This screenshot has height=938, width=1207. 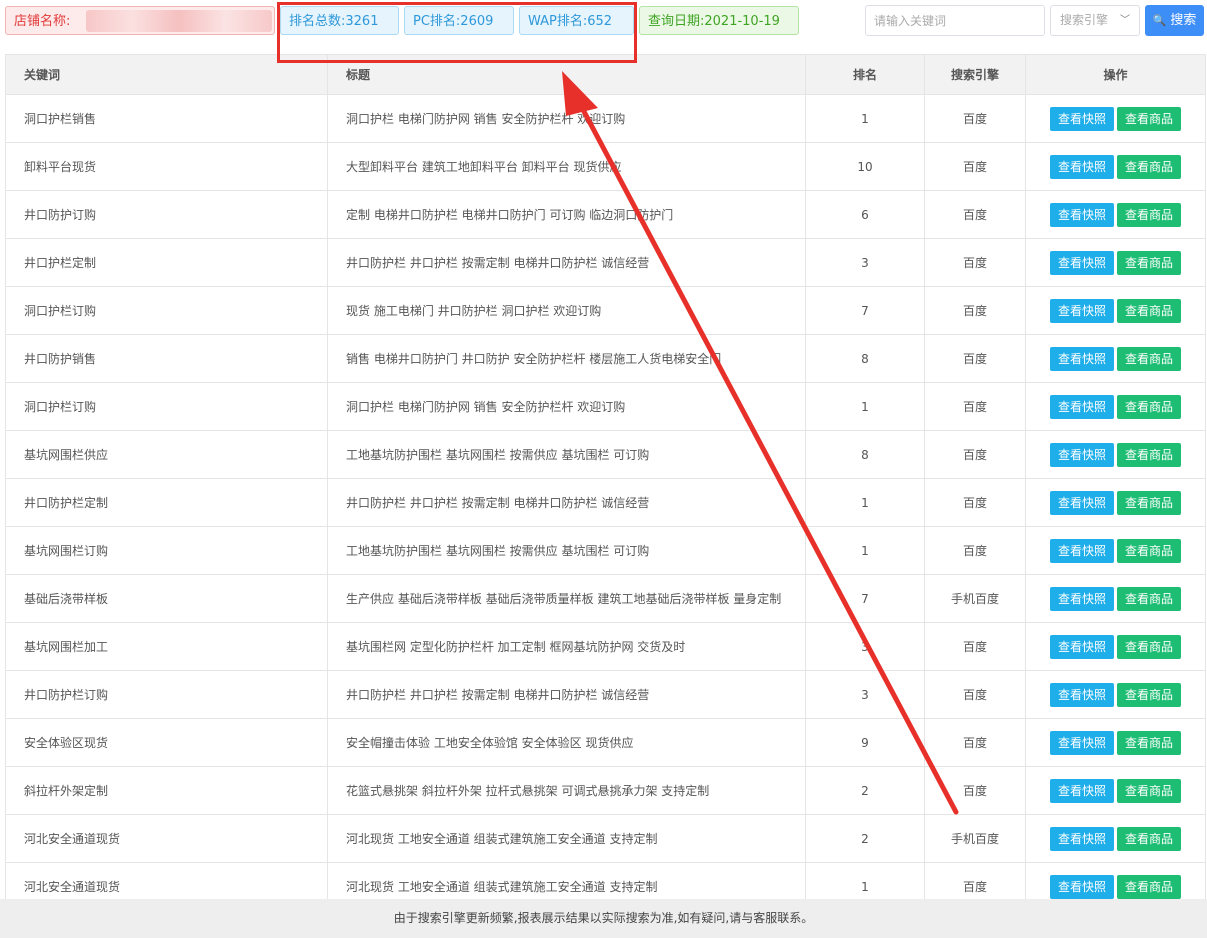 I want to click on title-cell: 生产供应 基础后浇带样板 基础后浇带质量样板 建筑工地基础后浇带样板 量身定制, so click(x=566, y=598).